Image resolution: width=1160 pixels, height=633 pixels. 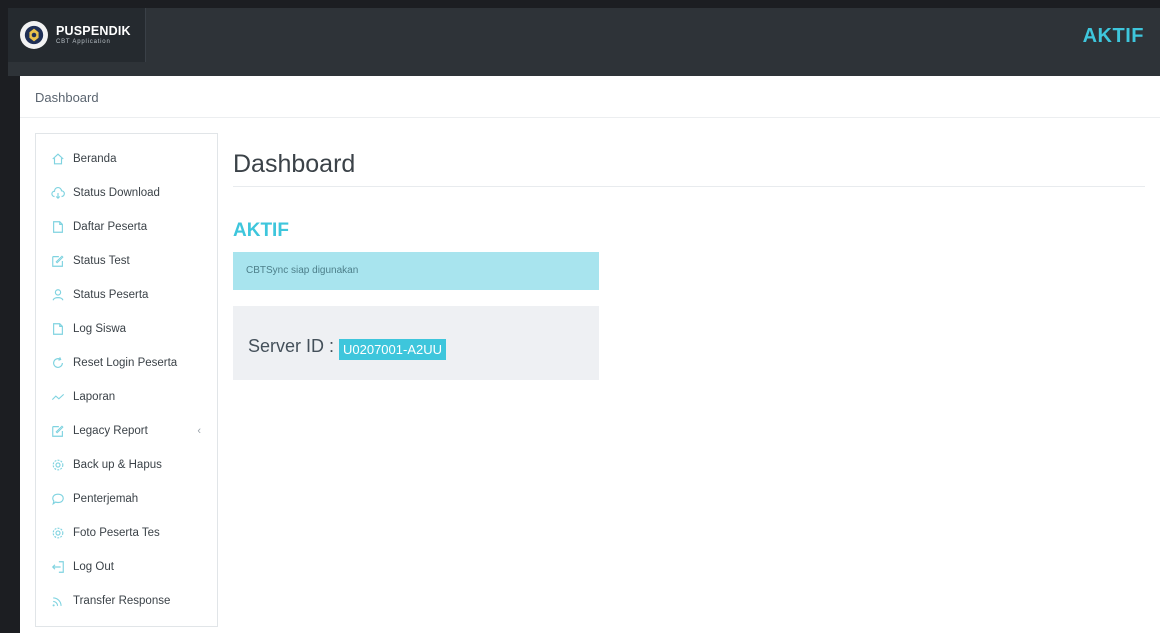 I want to click on sidebar-item-log-siswa: Log Siswa, so click(x=126, y=329).